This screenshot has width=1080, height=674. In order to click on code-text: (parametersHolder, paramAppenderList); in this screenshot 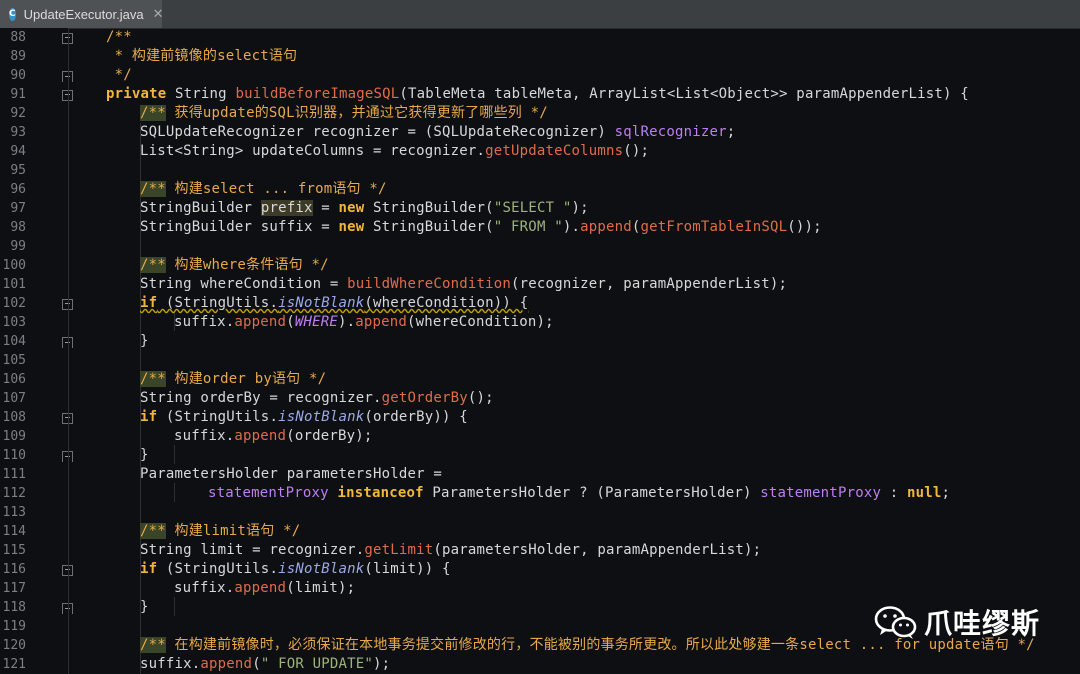, I will do `click(597, 550)`.